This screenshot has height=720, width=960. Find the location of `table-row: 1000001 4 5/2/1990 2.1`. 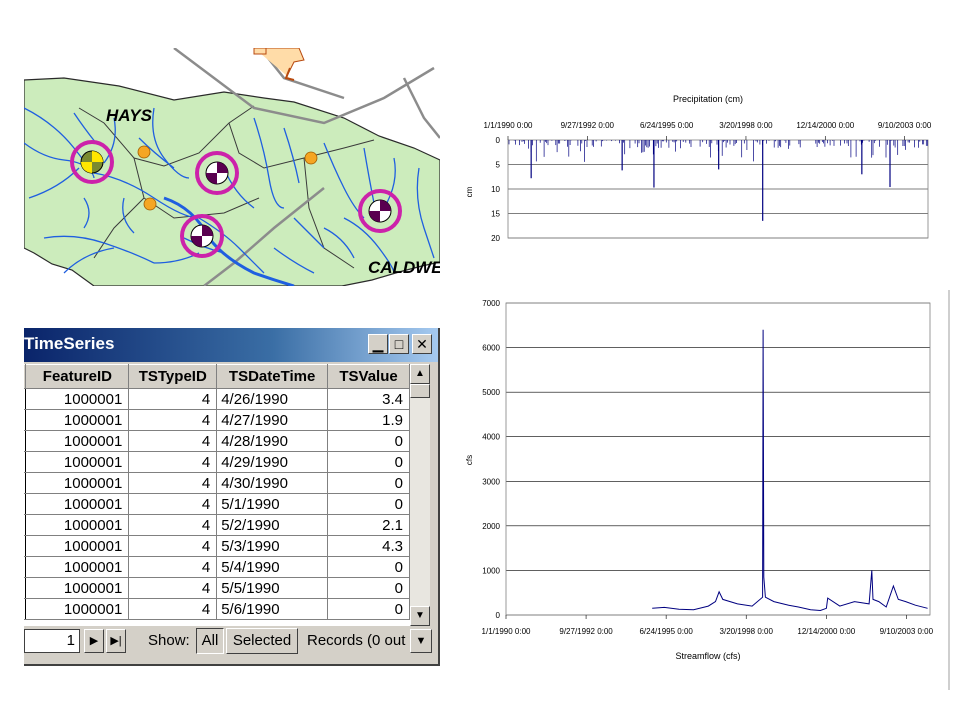

table-row: 1000001 4 5/2/1990 2.1 is located at coordinates (217, 525).